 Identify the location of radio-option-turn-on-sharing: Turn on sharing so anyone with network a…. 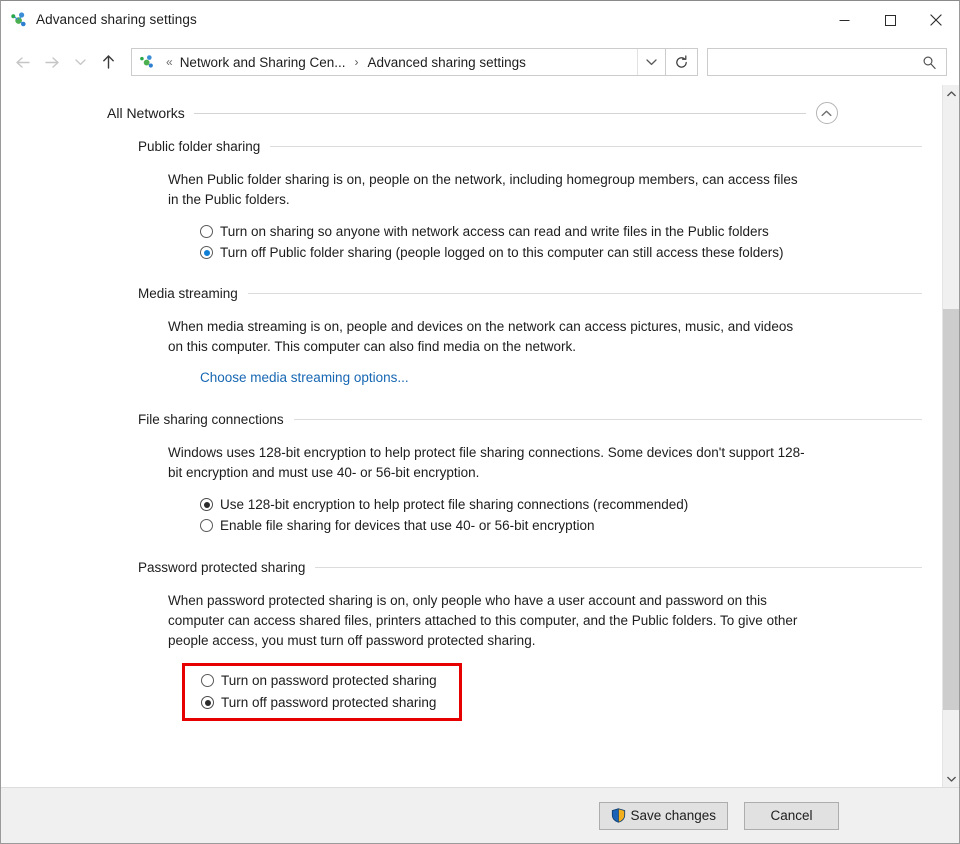
(516, 231).